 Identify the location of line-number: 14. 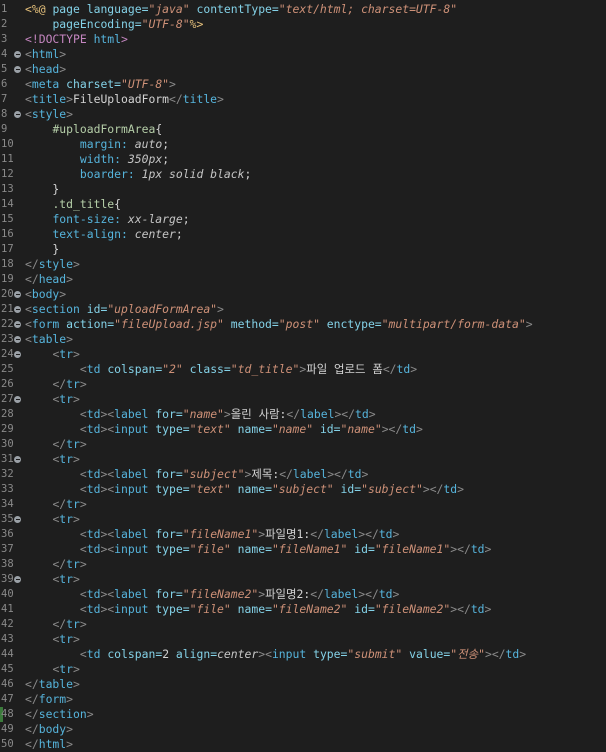
(7, 204).